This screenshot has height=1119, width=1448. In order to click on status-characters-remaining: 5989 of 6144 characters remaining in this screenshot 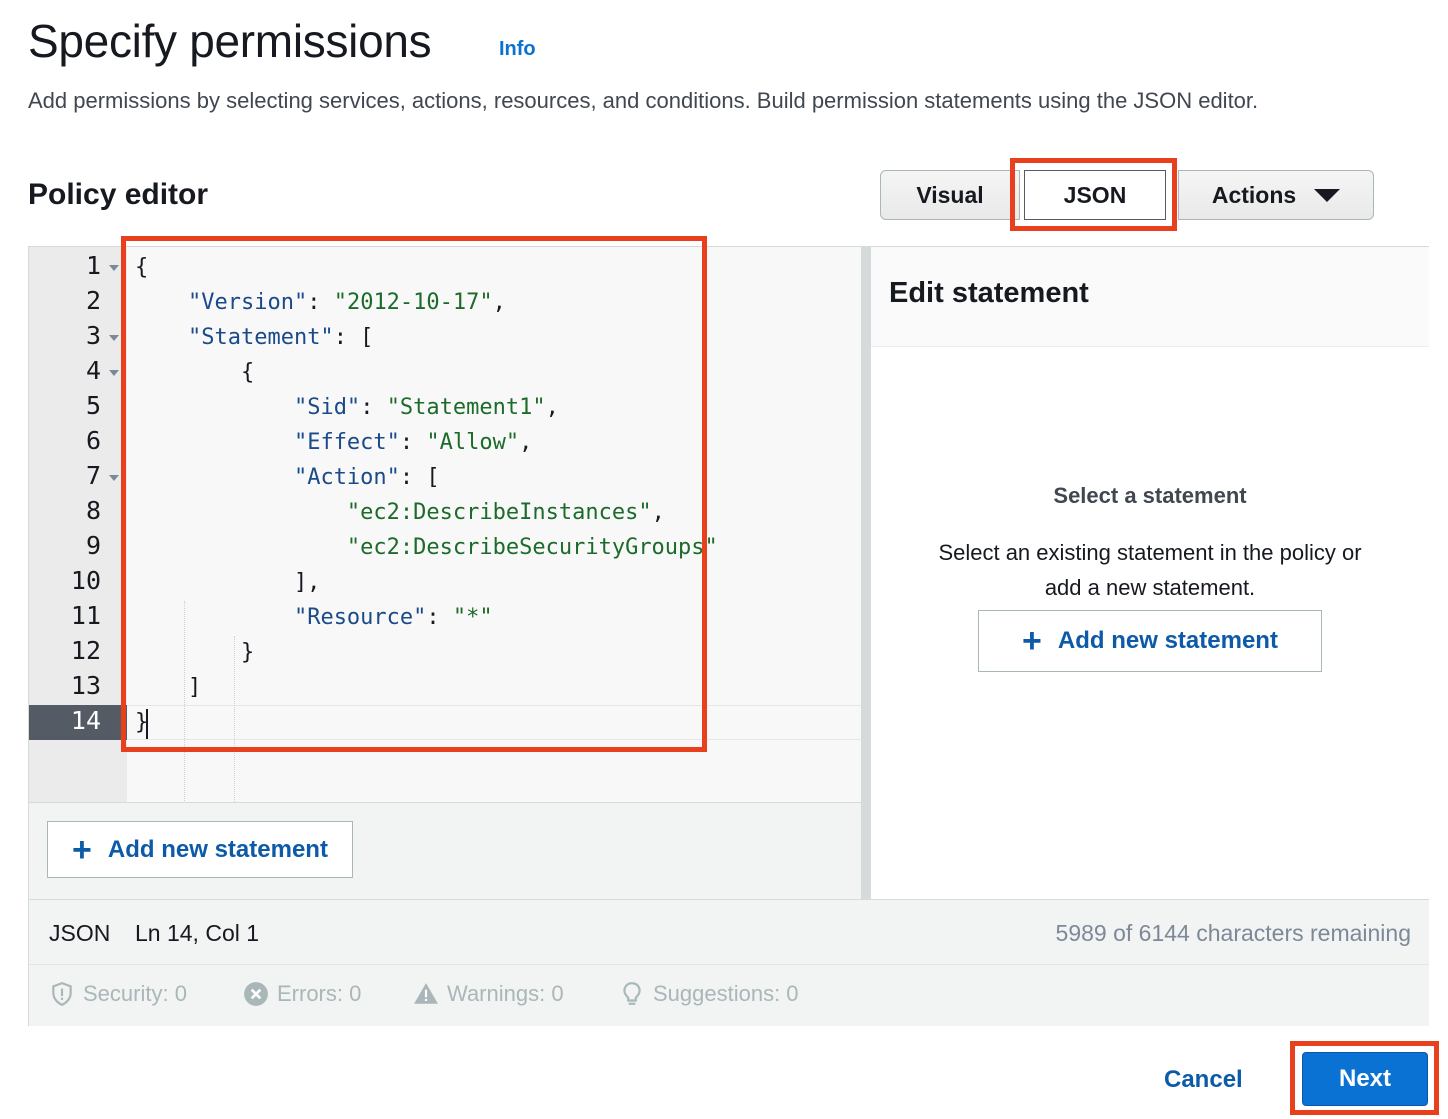, I will do `click(1233, 933)`.